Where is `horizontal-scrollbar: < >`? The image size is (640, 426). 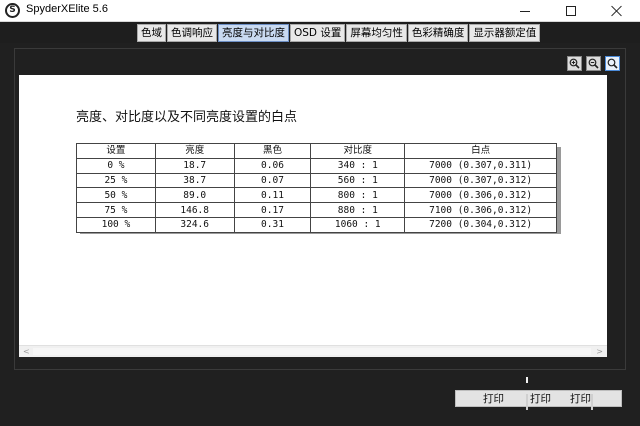
horizontal-scrollbar: < > is located at coordinates (313, 351).